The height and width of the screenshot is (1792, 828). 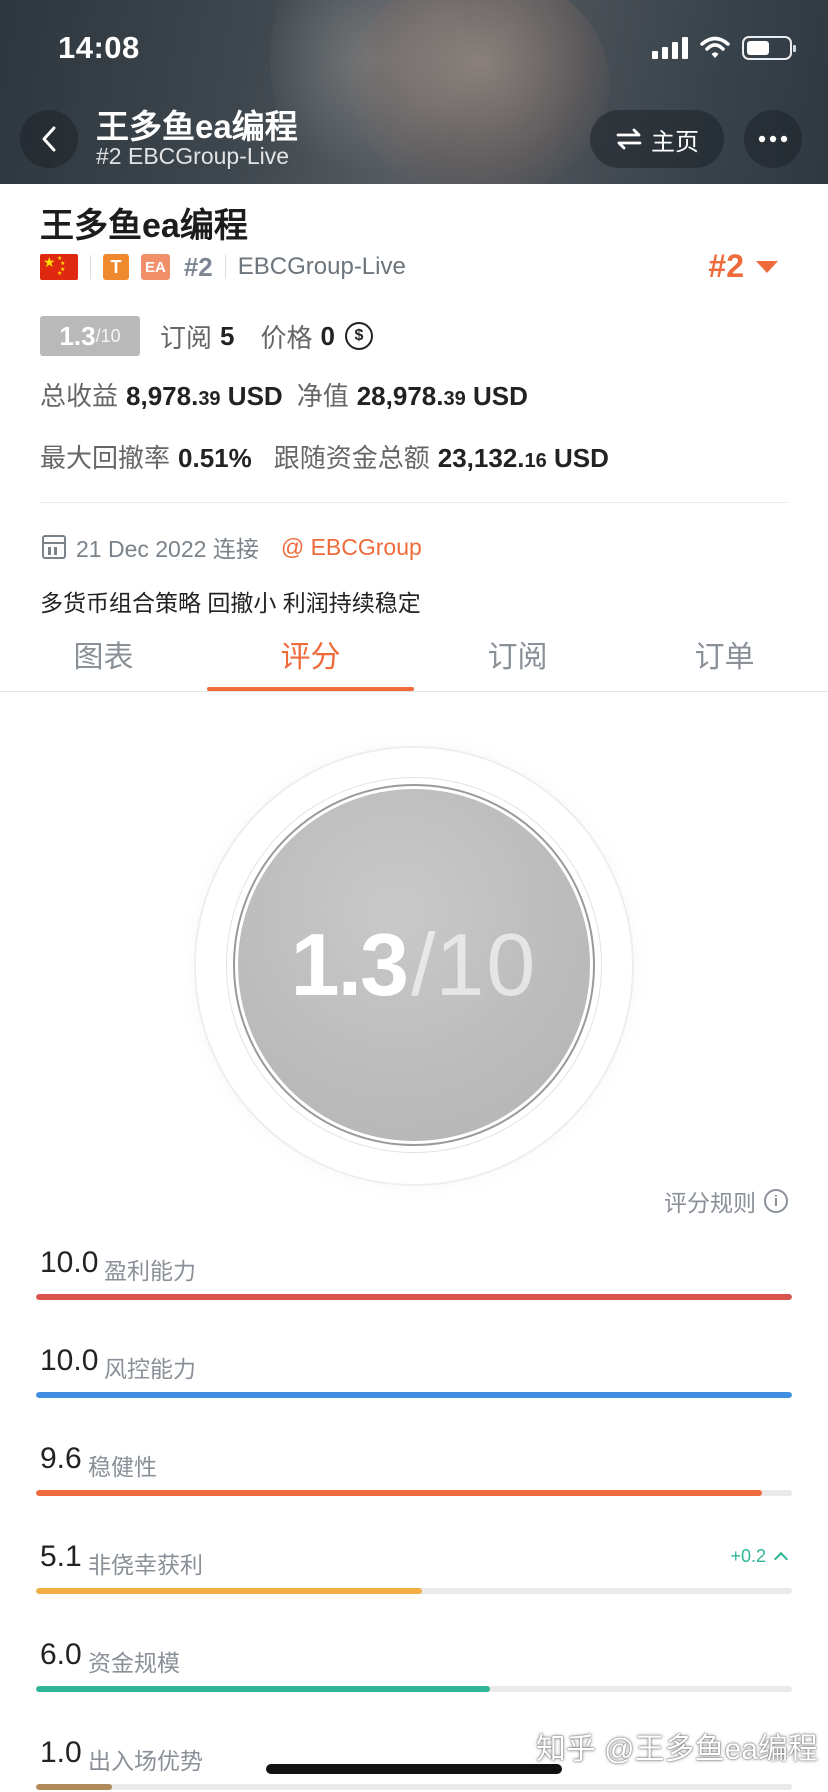 What do you see at coordinates (215, 458) in the screenshot?
I see `max-drawdown-value: 0.51%` at bounding box center [215, 458].